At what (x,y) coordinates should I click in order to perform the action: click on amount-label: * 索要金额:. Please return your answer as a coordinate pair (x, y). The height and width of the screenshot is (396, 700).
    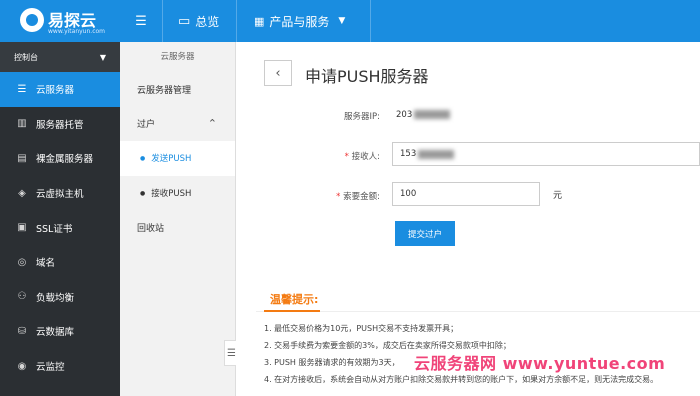
    Looking at the image, I should click on (354, 196).